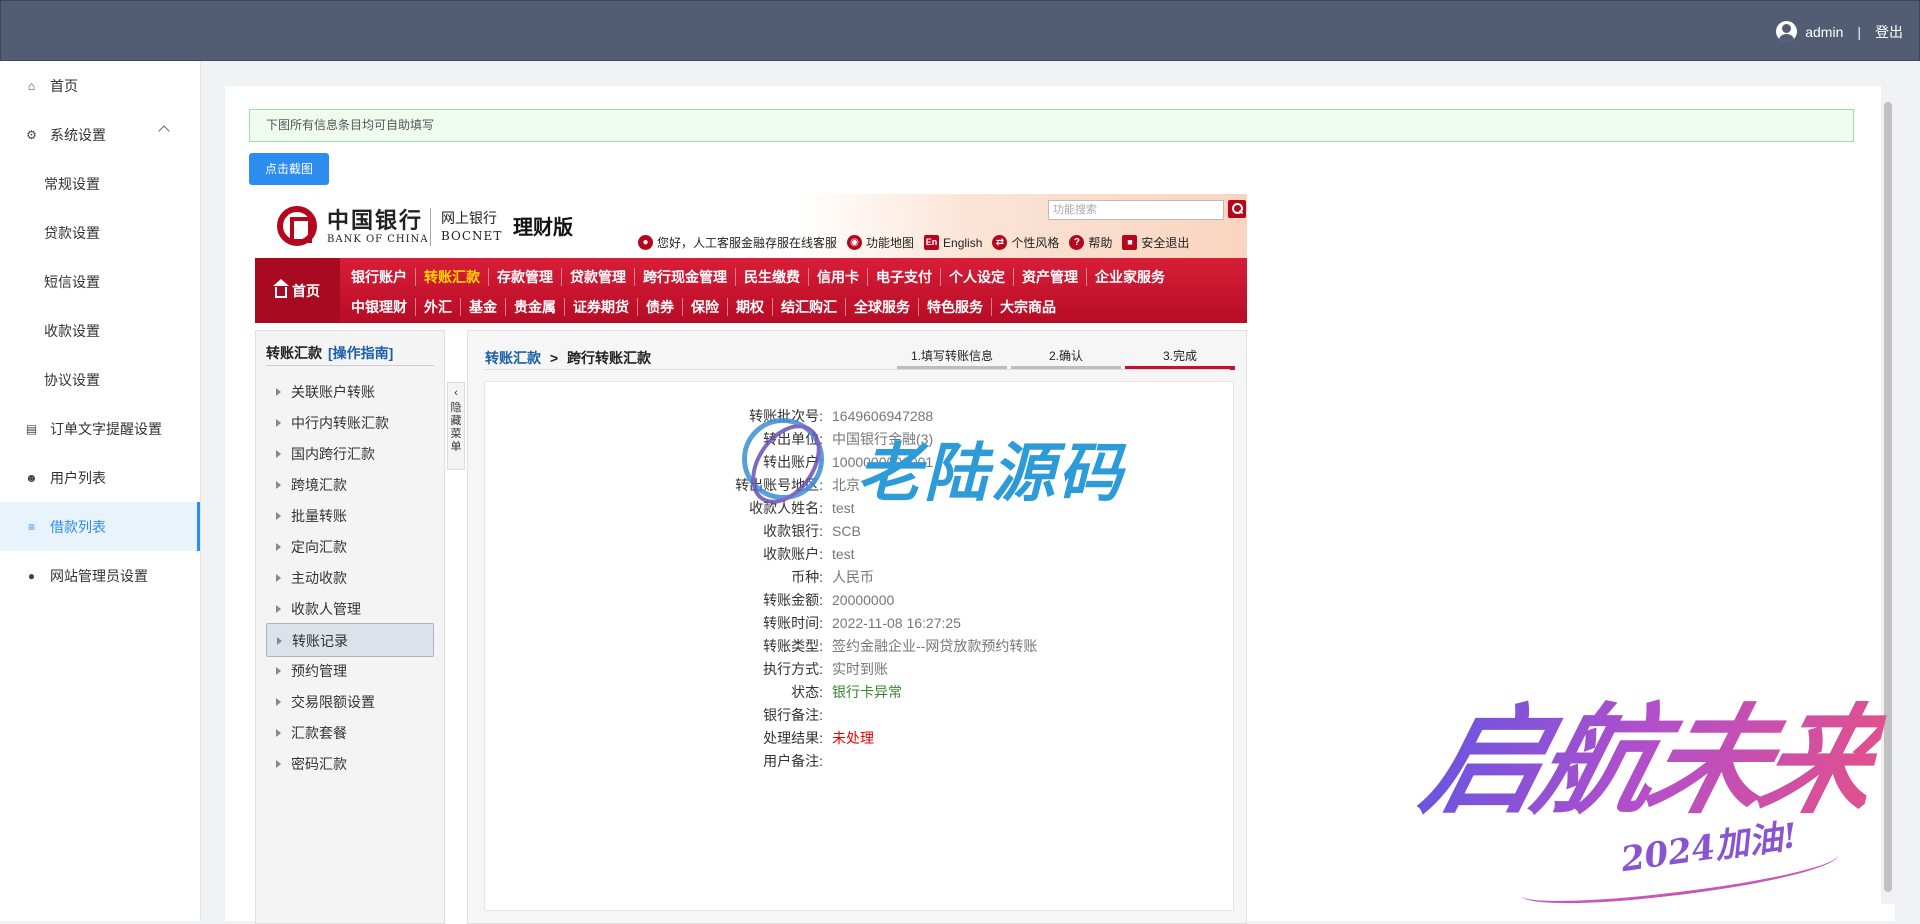 This screenshot has height=924, width=1920. Describe the element at coordinates (31, 134) in the screenshot. I see `gear-icon: ⚙` at that location.